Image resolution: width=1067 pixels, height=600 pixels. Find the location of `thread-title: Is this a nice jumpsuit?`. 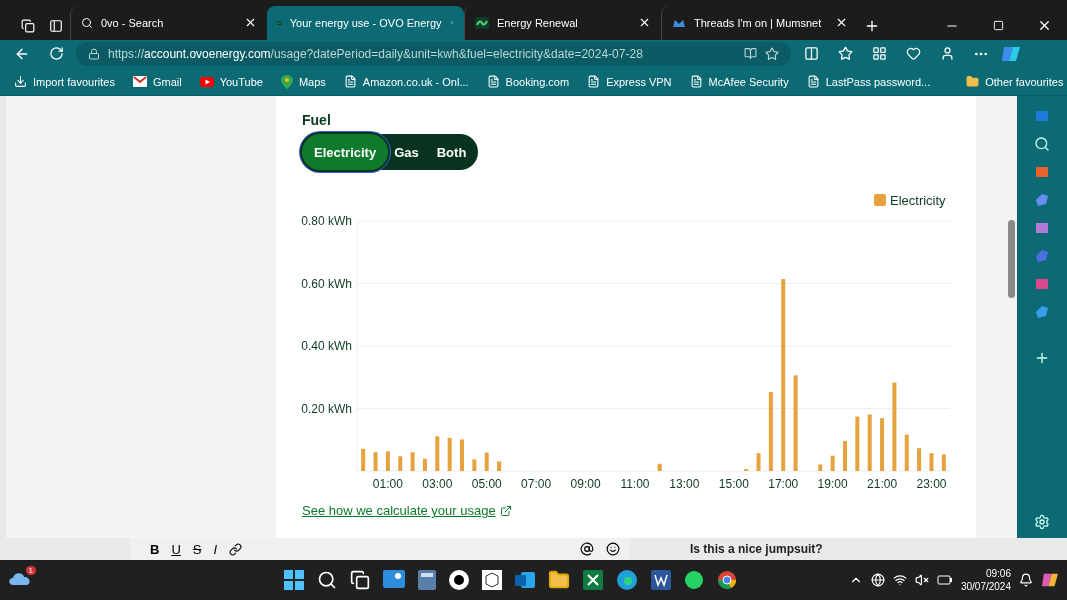

thread-title: Is this a nice jumpsuit? is located at coordinates (756, 549).